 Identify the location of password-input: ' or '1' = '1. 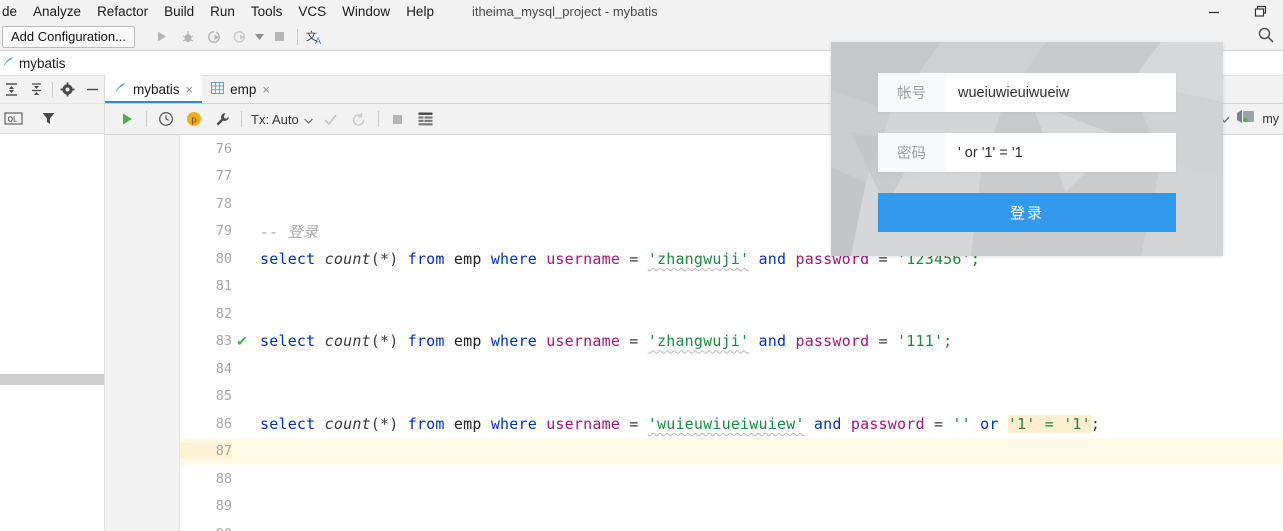
(1060, 152).